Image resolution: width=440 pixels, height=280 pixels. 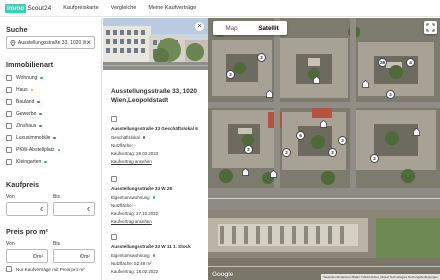 I want to click on map-cluster-marker: 4, so click(x=410, y=62).